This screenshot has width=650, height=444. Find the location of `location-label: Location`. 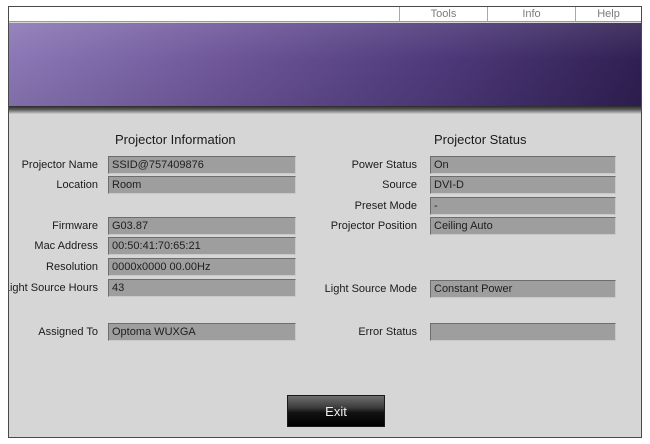

location-label: Location is located at coordinates (77, 185).